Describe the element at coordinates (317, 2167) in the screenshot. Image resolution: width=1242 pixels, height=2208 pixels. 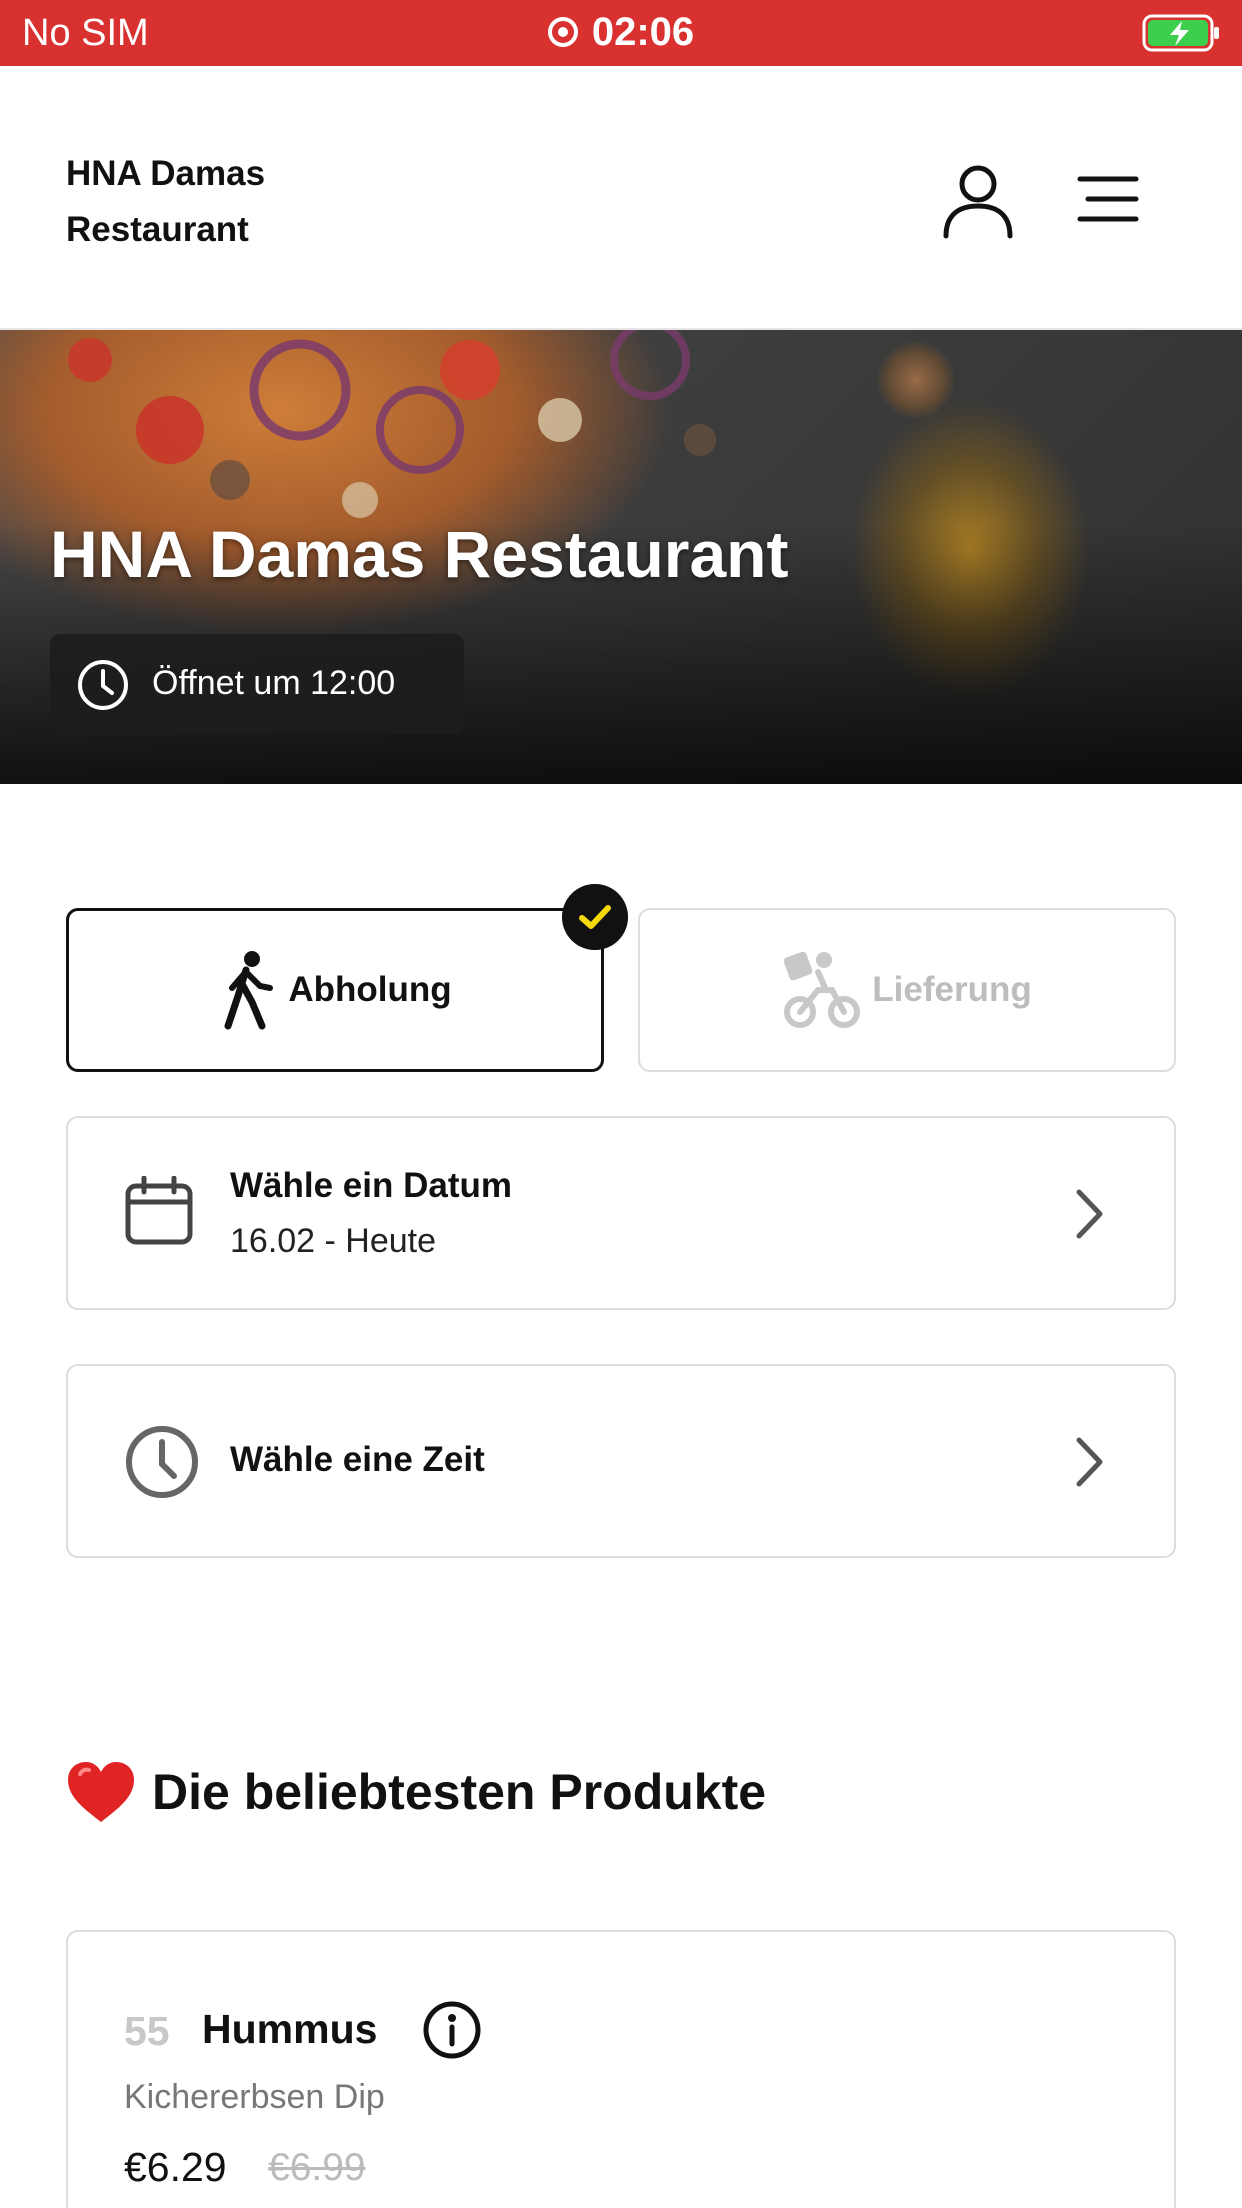
I see `product-old-price: €6.99` at that location.